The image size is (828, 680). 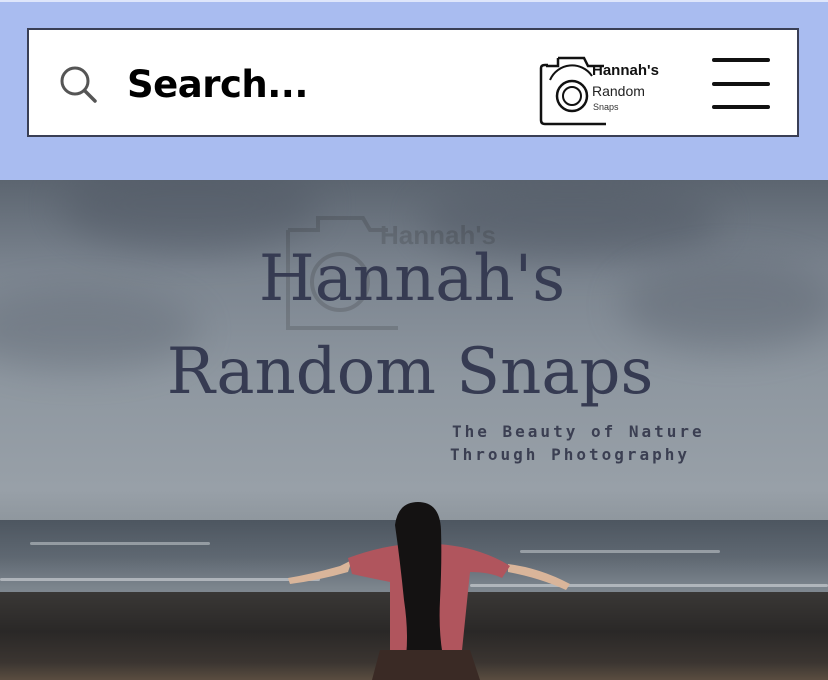 What do you see at coordinates (625, 70) in the screenshot?
I see `logo-line-1: Hannah's` at bounding box center [625, 70].